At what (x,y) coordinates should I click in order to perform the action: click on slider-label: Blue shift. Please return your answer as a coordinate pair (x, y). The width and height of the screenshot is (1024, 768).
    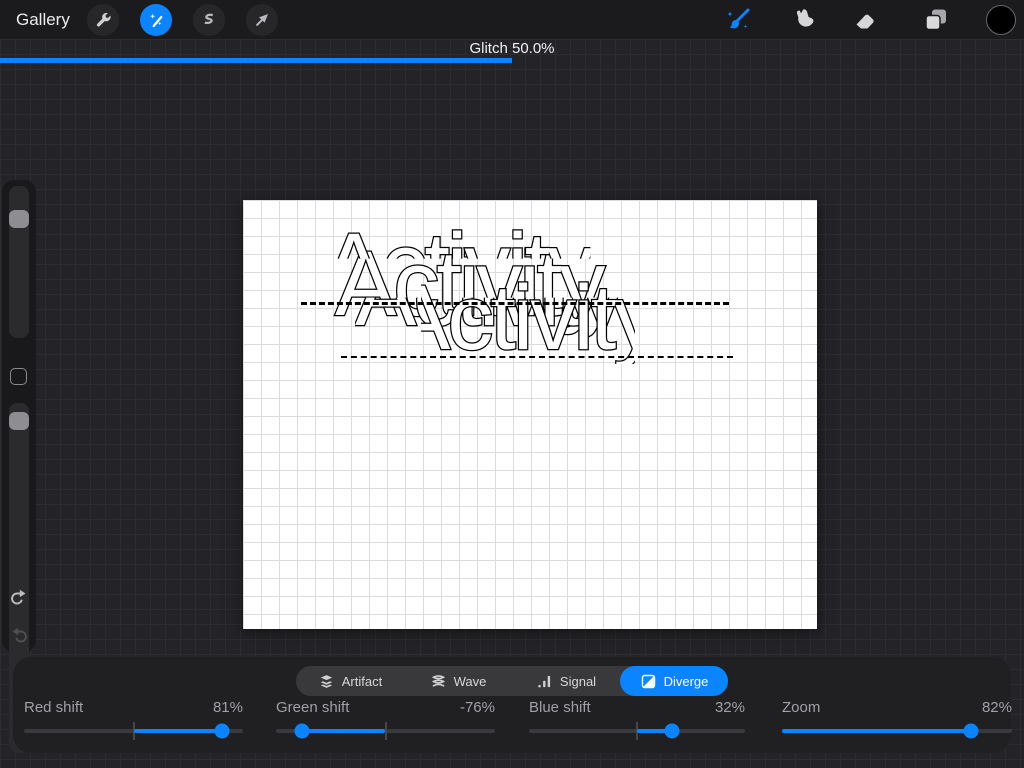
    Looking at the image, I should click on (560, 707).